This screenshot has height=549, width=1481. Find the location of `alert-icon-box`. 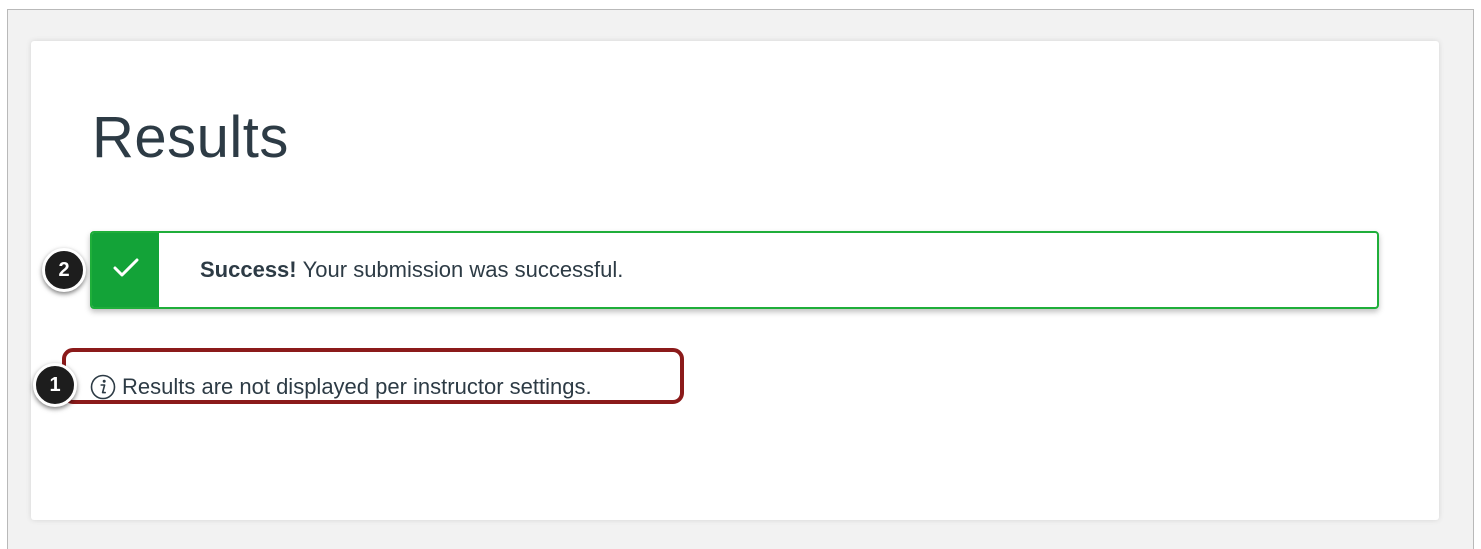

alert-icon-box is located at coordinates (125, 270).